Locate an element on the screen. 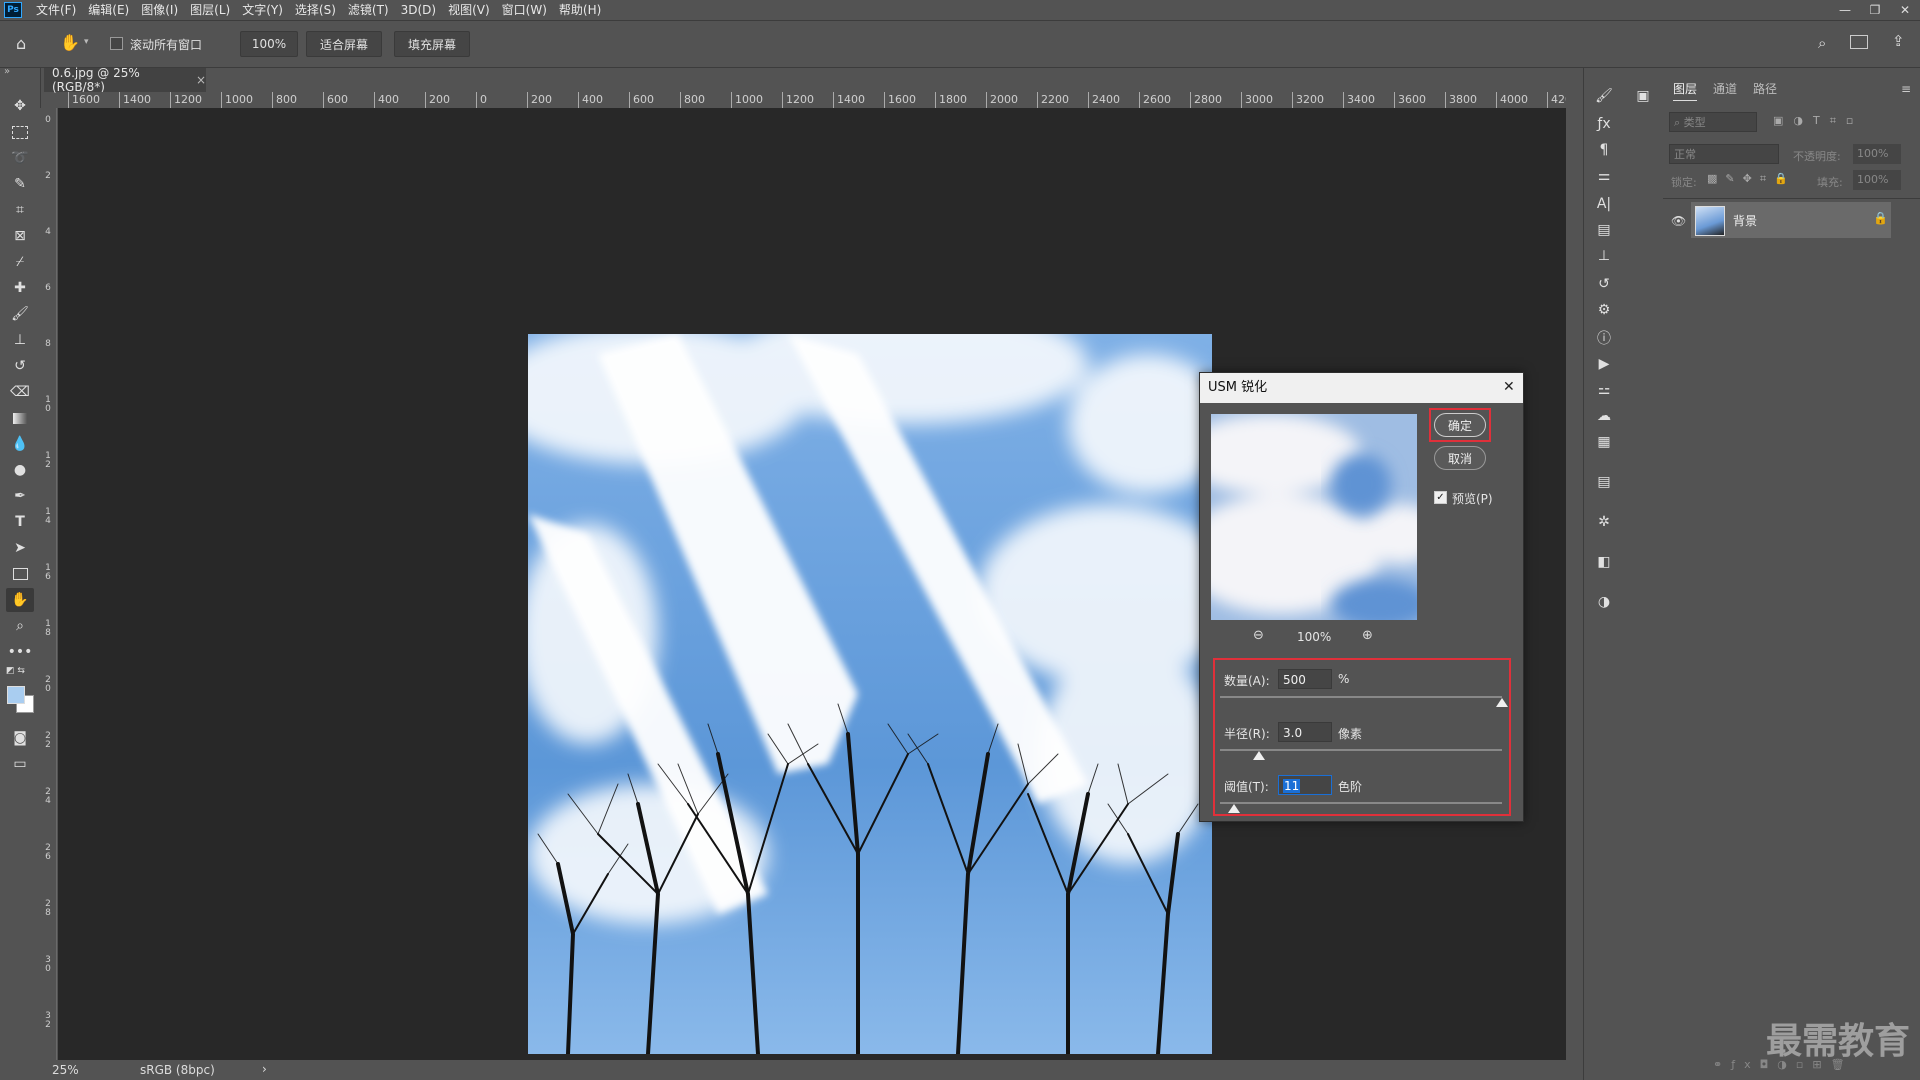 This screenshot has width=1920, height=1080. clone-source-icon: ƒx is located at coordinates (1604, 124).